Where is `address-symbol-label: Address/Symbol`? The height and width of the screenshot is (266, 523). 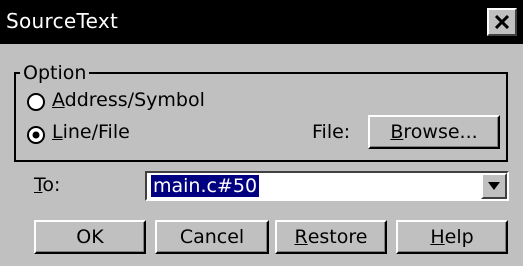
address-symbol-label: Address/Symbol is located at coordinates (128, 100).